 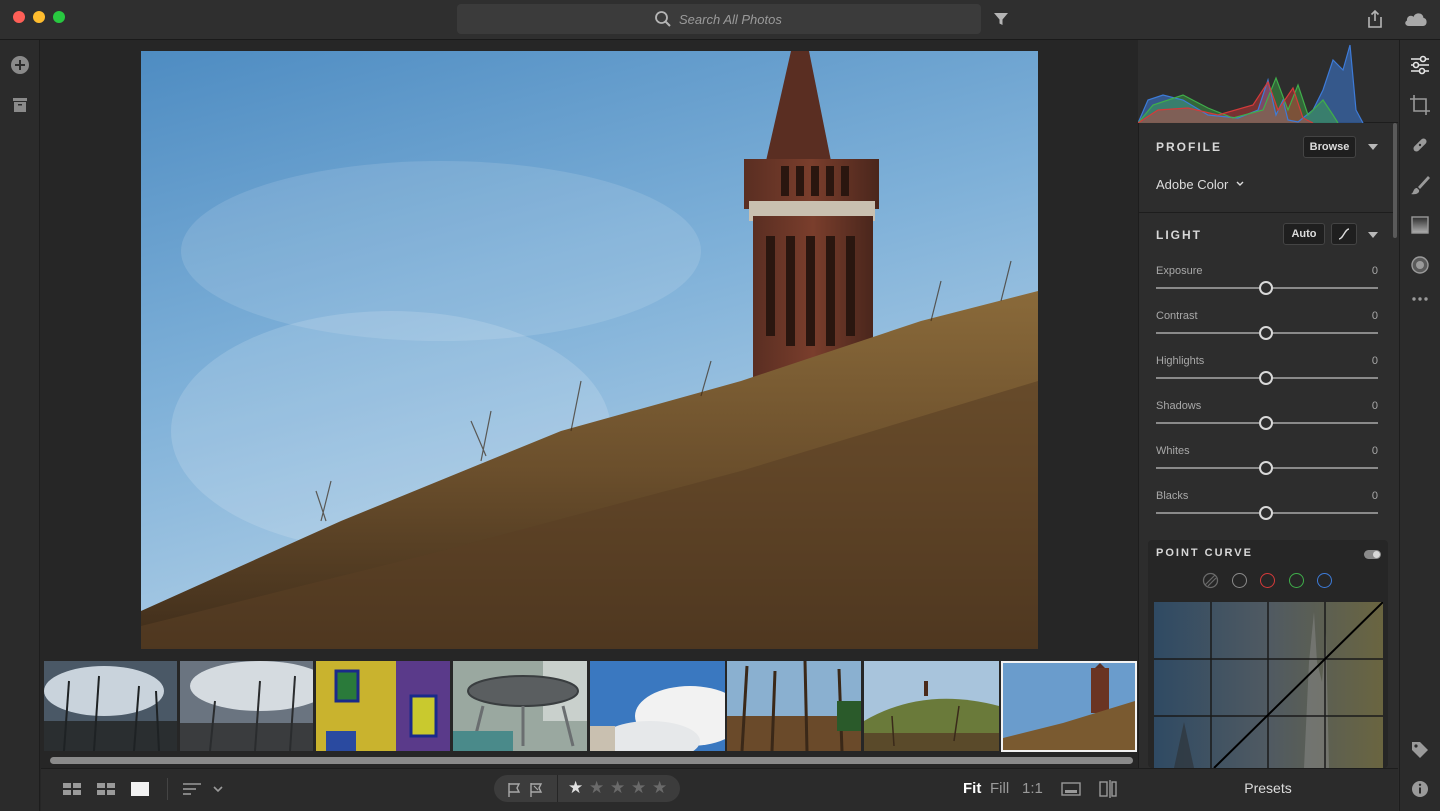 What do you see at coordinates (1001, 19) in the screenshot?
I see `filter-icon` at bounding box center [1001, 19].